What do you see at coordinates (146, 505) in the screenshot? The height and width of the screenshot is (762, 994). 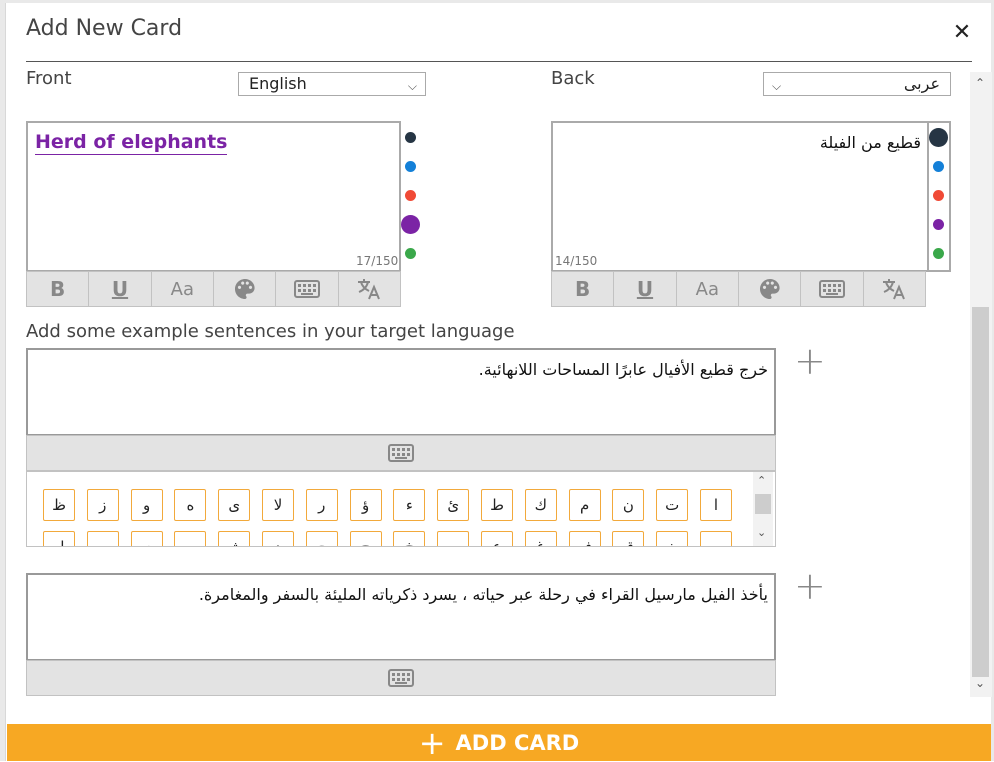 I see `keyboard-key: و` at bounding box center [146, 505].